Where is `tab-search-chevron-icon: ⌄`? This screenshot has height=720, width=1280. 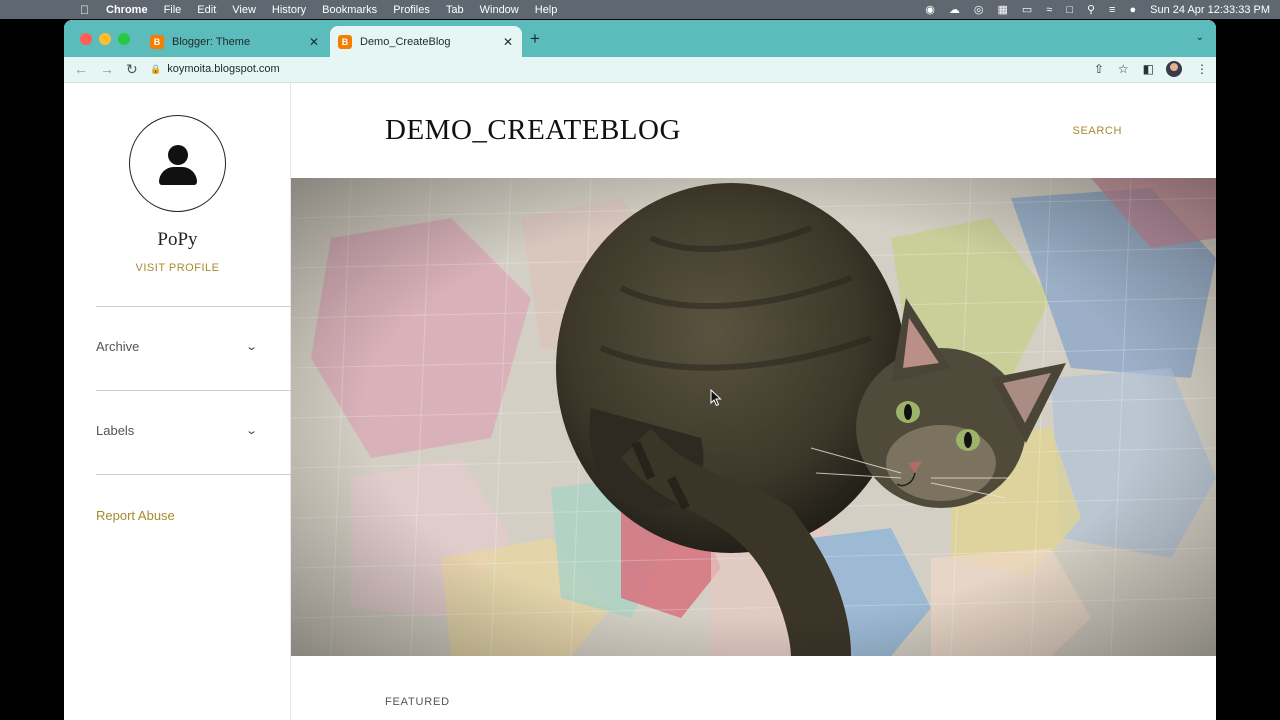 tab-search-chevron-icon: ⌄ is located at coordinates (1200, 37).